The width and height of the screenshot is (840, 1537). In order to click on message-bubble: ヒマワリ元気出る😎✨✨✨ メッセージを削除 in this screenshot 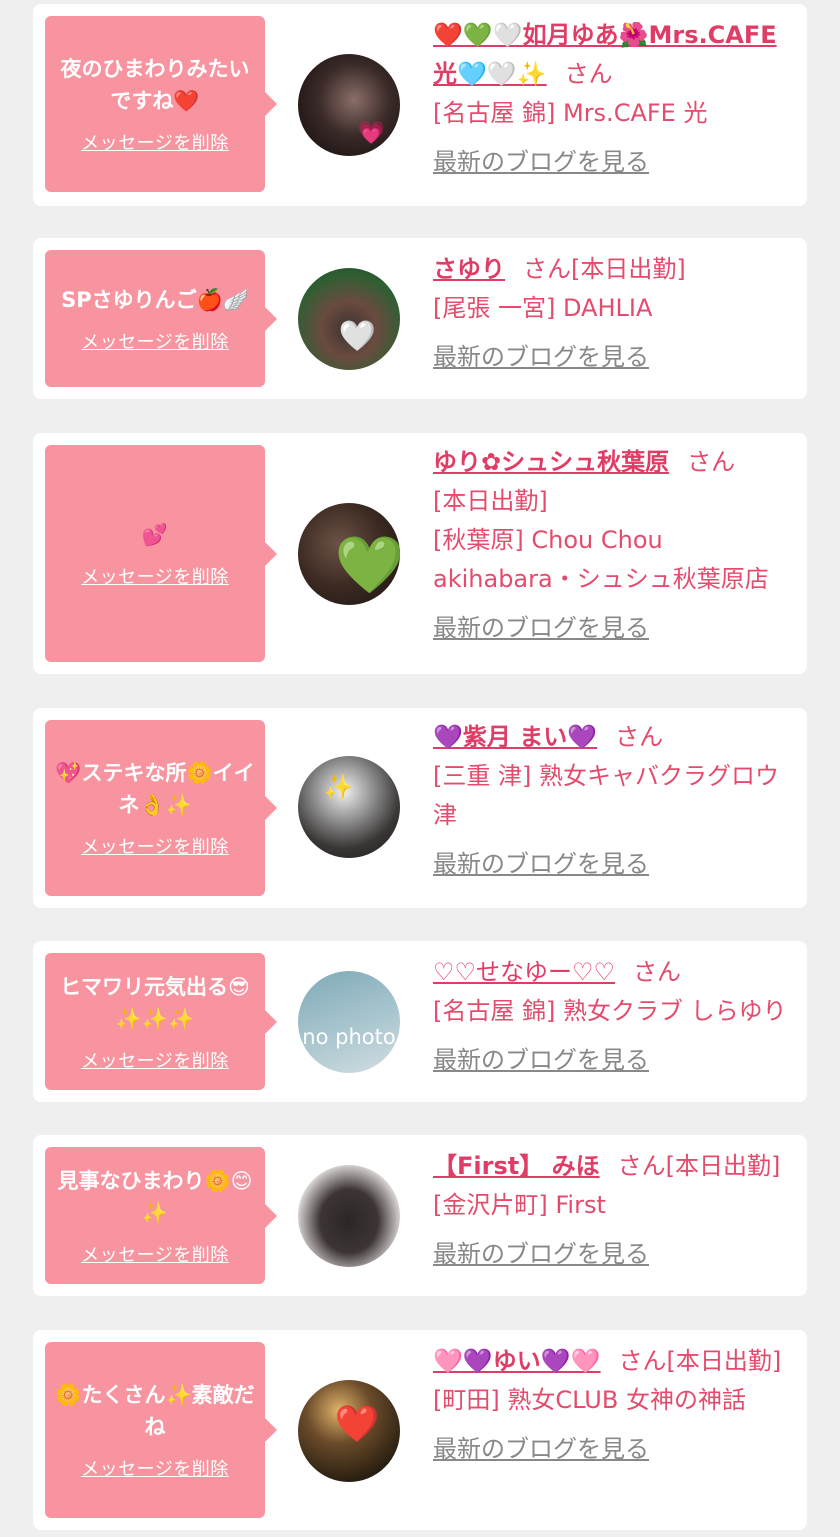, I will do `click(161, 1021)`.